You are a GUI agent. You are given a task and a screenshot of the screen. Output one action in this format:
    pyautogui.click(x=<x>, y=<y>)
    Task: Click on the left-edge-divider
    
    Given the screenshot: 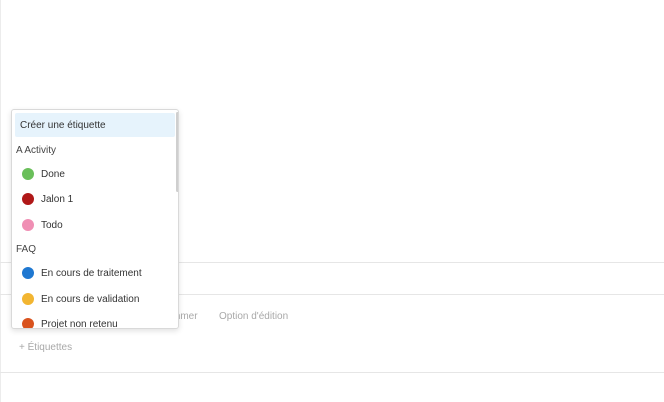 What is the action you would take?
    pyautogui.click(x=0, y=201)
    